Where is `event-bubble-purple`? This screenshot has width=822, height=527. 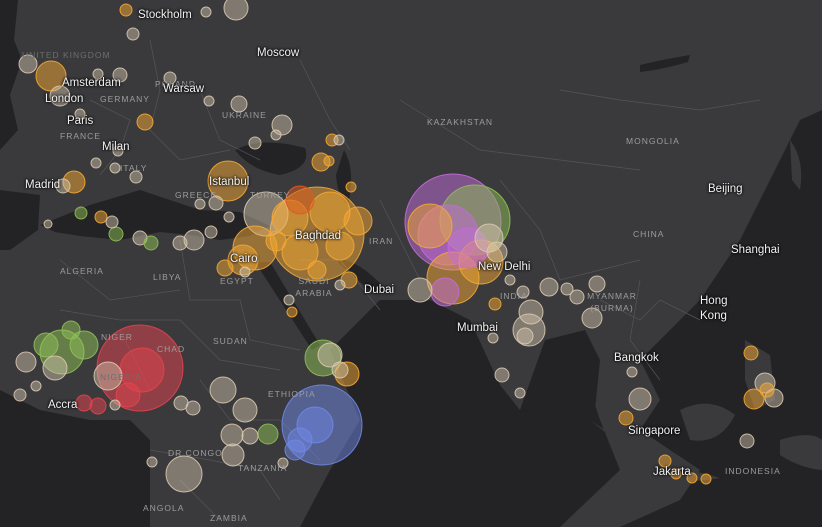 event-bubble-purple is located at coordinates (445, 292).